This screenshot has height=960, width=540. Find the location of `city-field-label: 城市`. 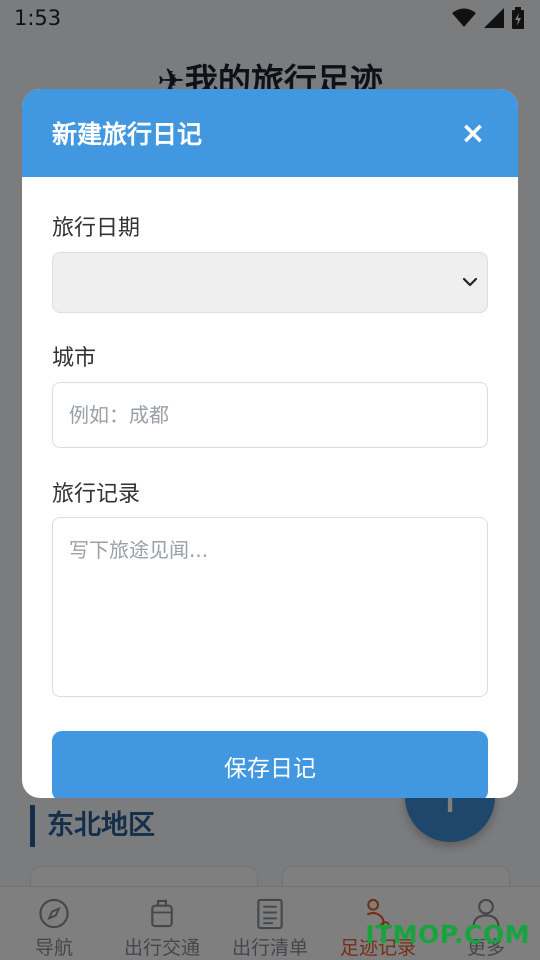

city-field-label: 城市 is located at coordinates (74, 358).